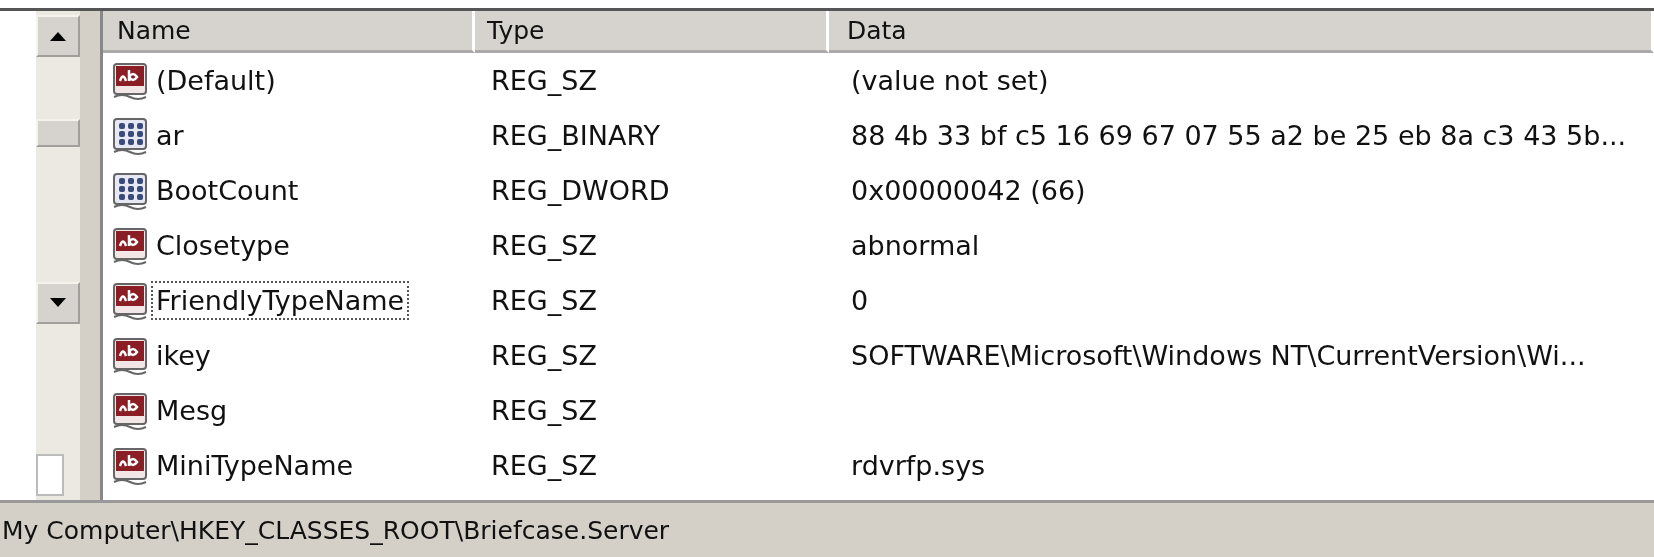 The height and width of the screenshot is (557, 1654). I want to click on up-arrow-icon, so click(58, 36).